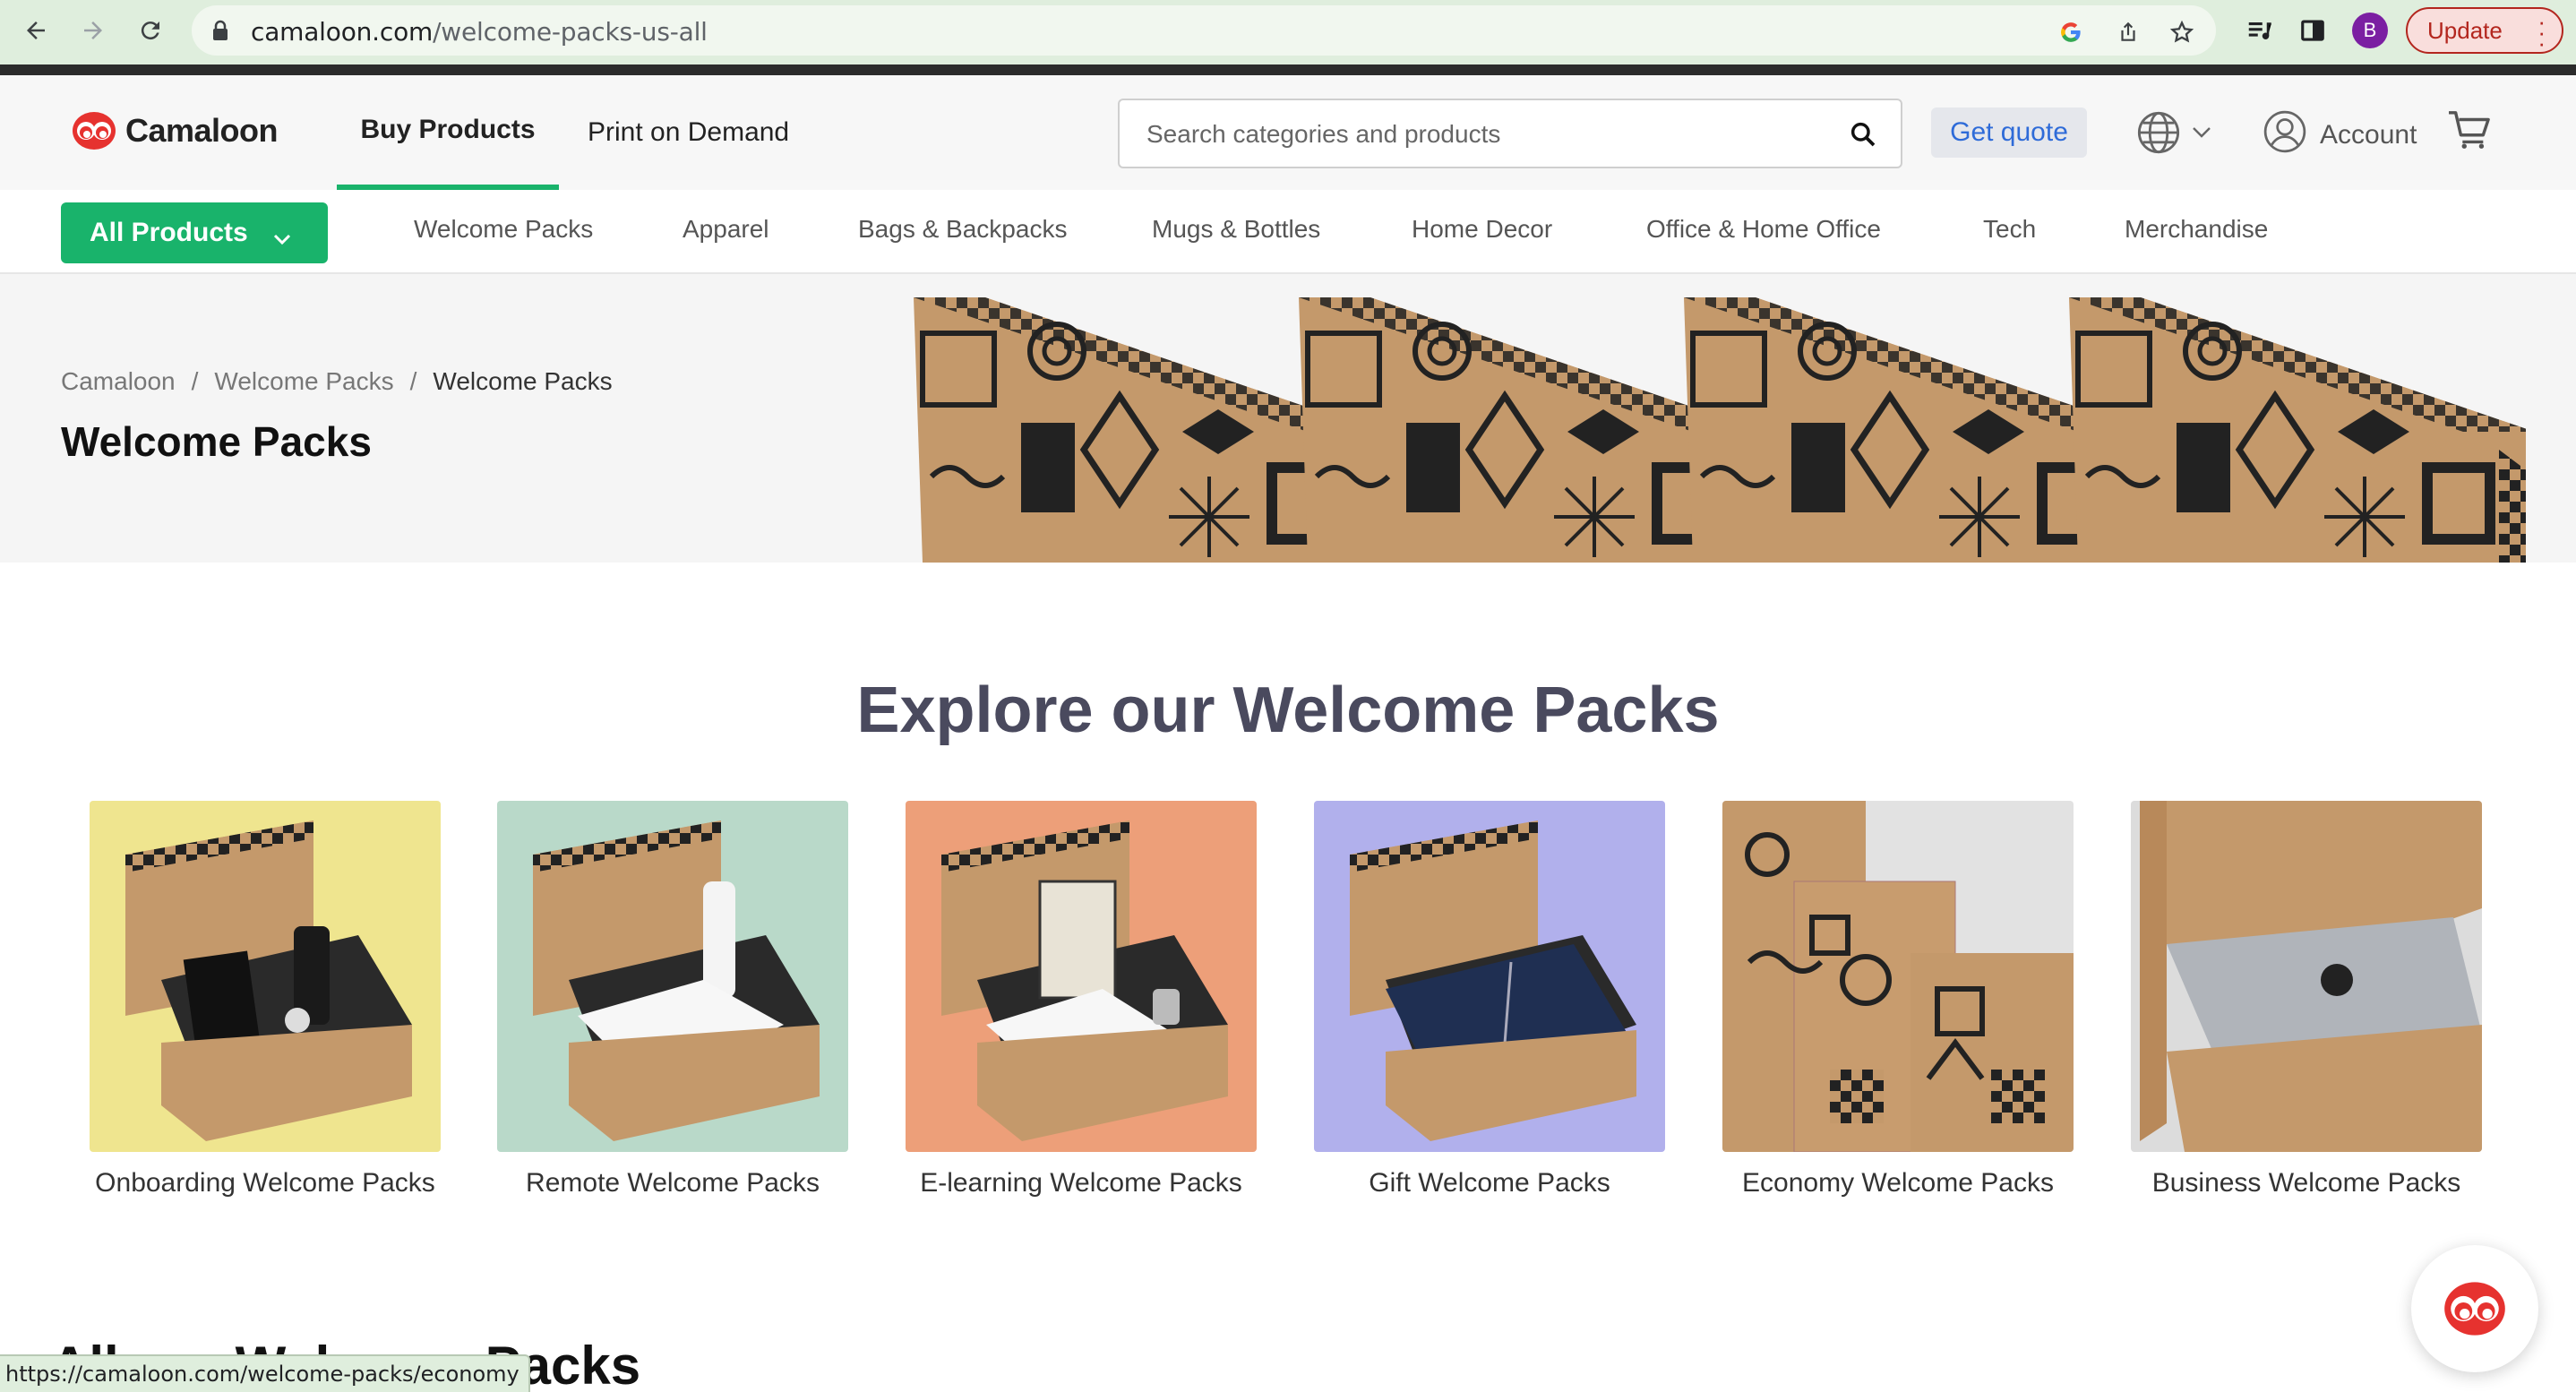 Image resolution: width=2576 pixels, height=1392 pixels. I want to click on section-title: Explore our Welcome Packs, so click(1288, 710).